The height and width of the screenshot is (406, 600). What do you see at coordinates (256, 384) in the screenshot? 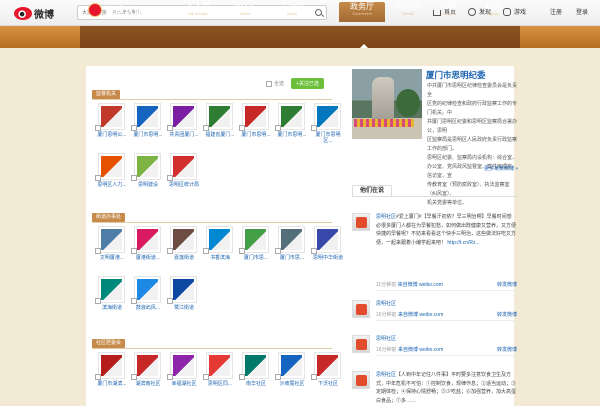
I see `org-card-name: 南华社区` at bounding box center [256, 384].